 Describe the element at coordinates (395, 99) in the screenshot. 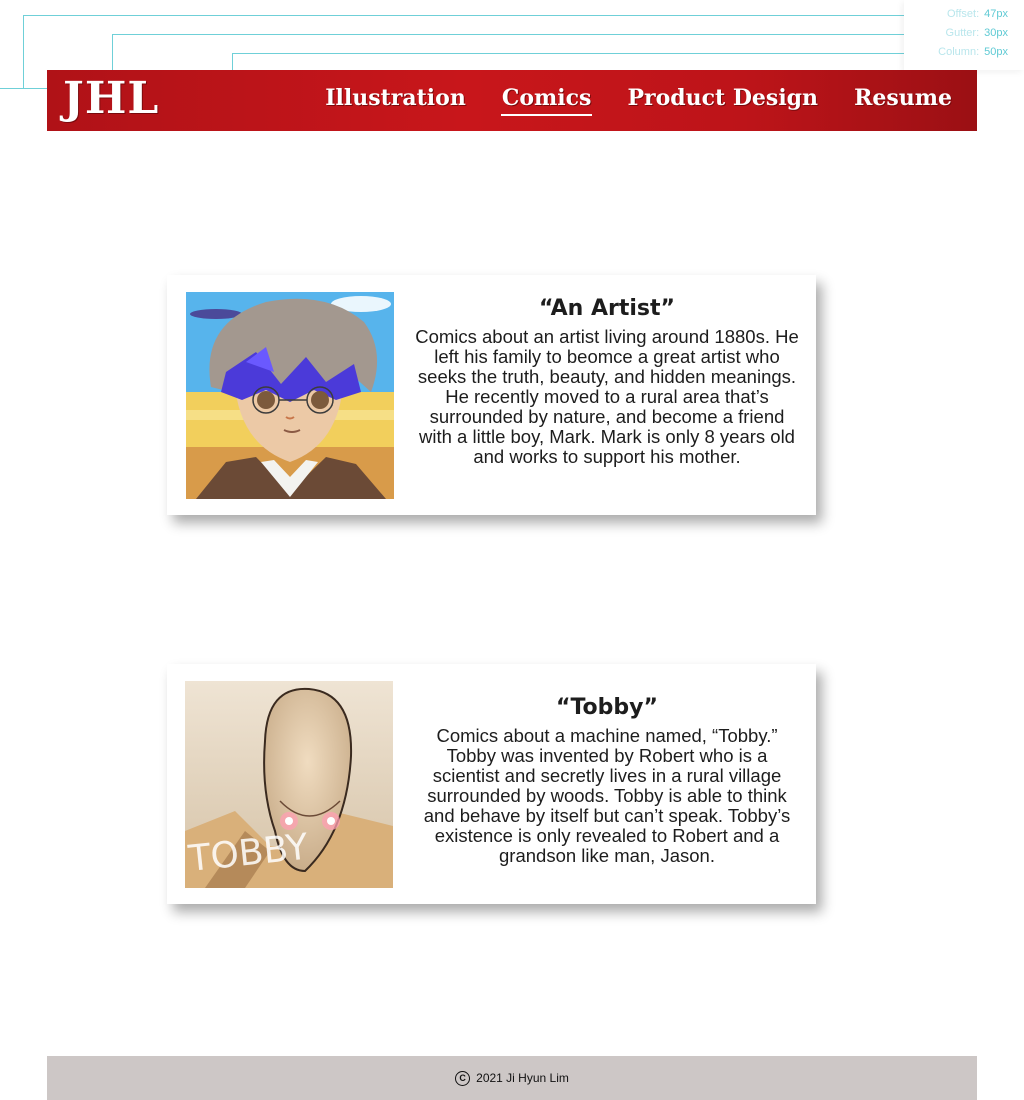

I see `nav-item-illustration: Illustration` at that location.